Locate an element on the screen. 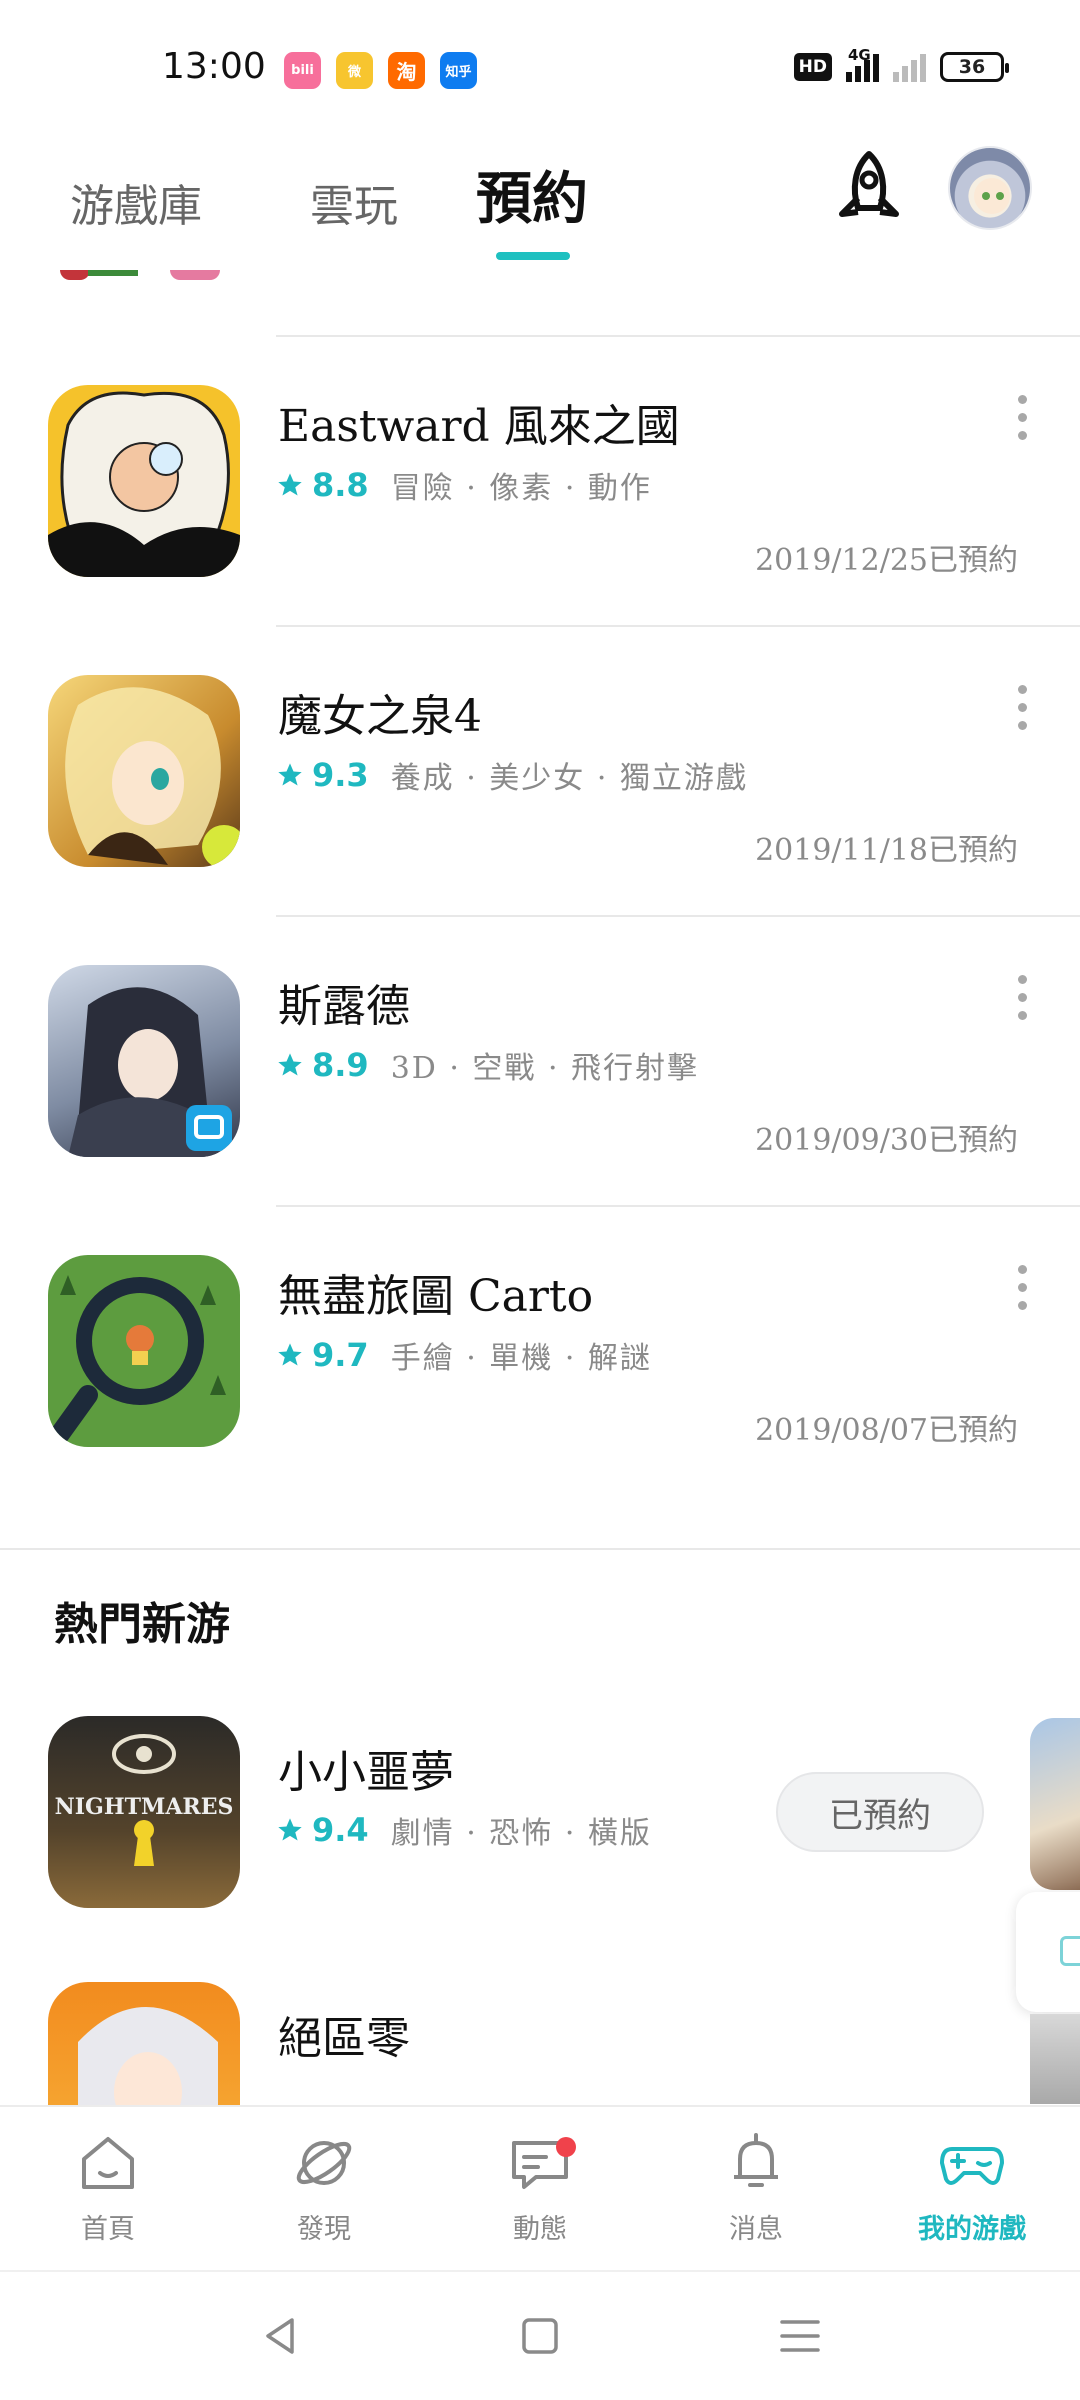  game-meta: 8.9 3D · 空戰 · 飛行射擊 is located at coordinates (487, 1065).